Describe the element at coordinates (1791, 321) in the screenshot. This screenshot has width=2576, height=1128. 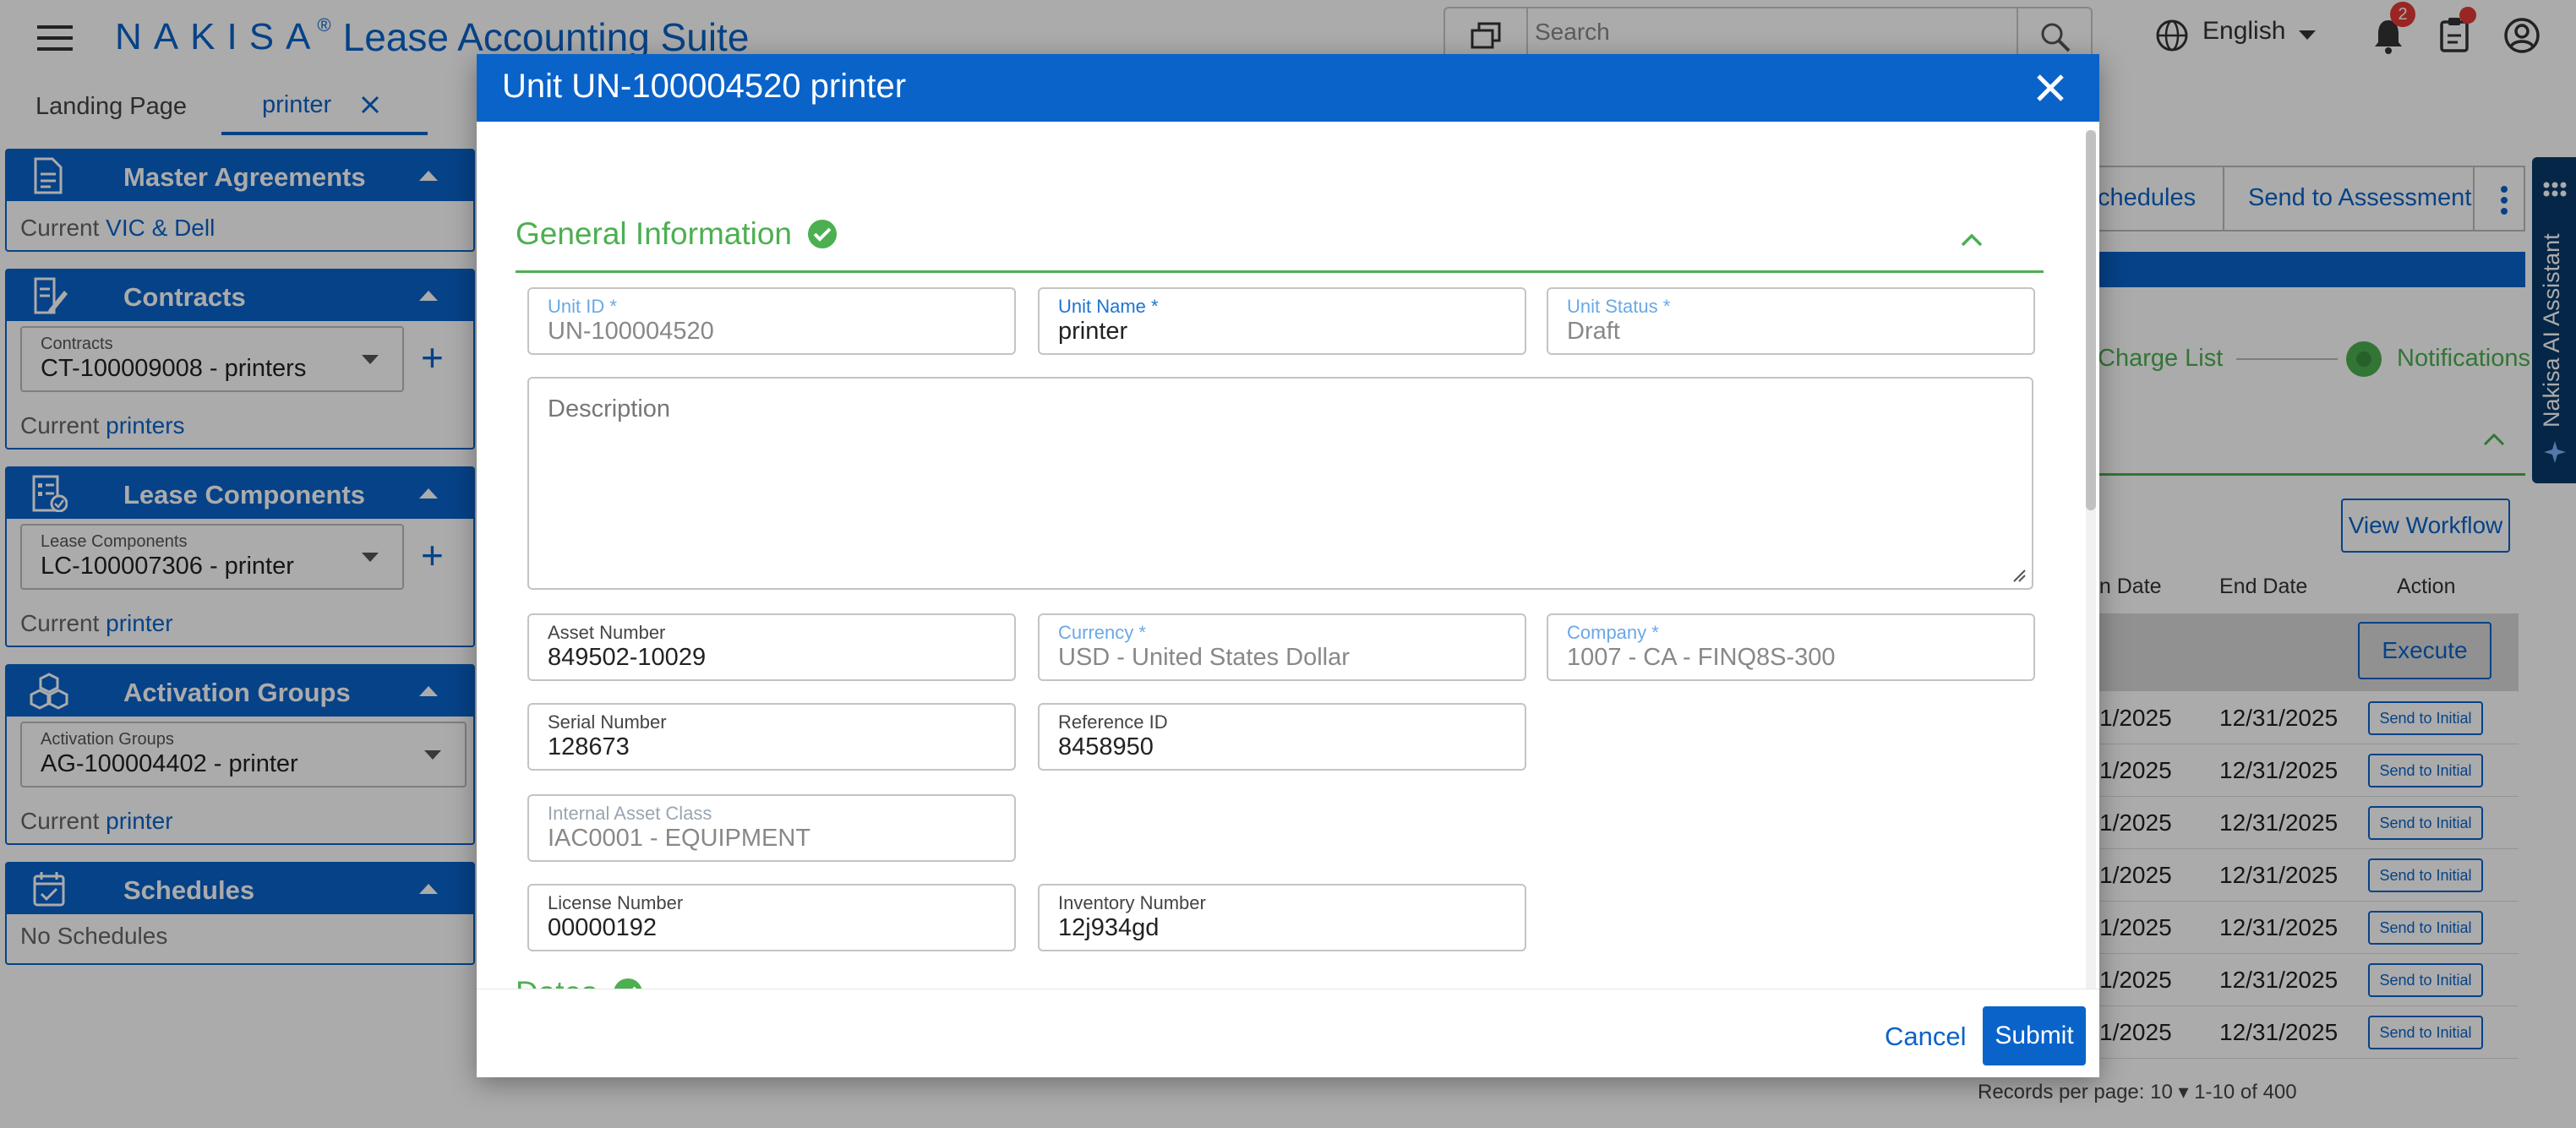
I see `unit-status-field: Unit Status * Draft` at that location.